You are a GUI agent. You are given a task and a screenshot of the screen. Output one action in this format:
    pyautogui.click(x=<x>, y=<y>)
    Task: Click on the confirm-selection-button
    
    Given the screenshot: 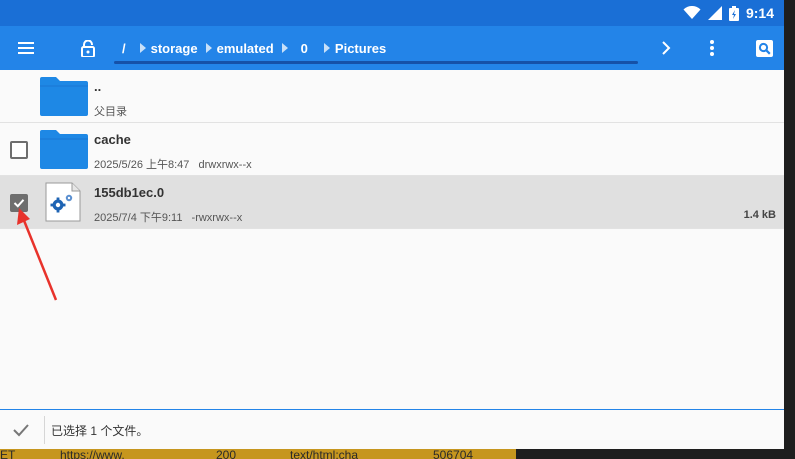 What is the action you would take?
    pyautogui.click(x=21, y=432)
    